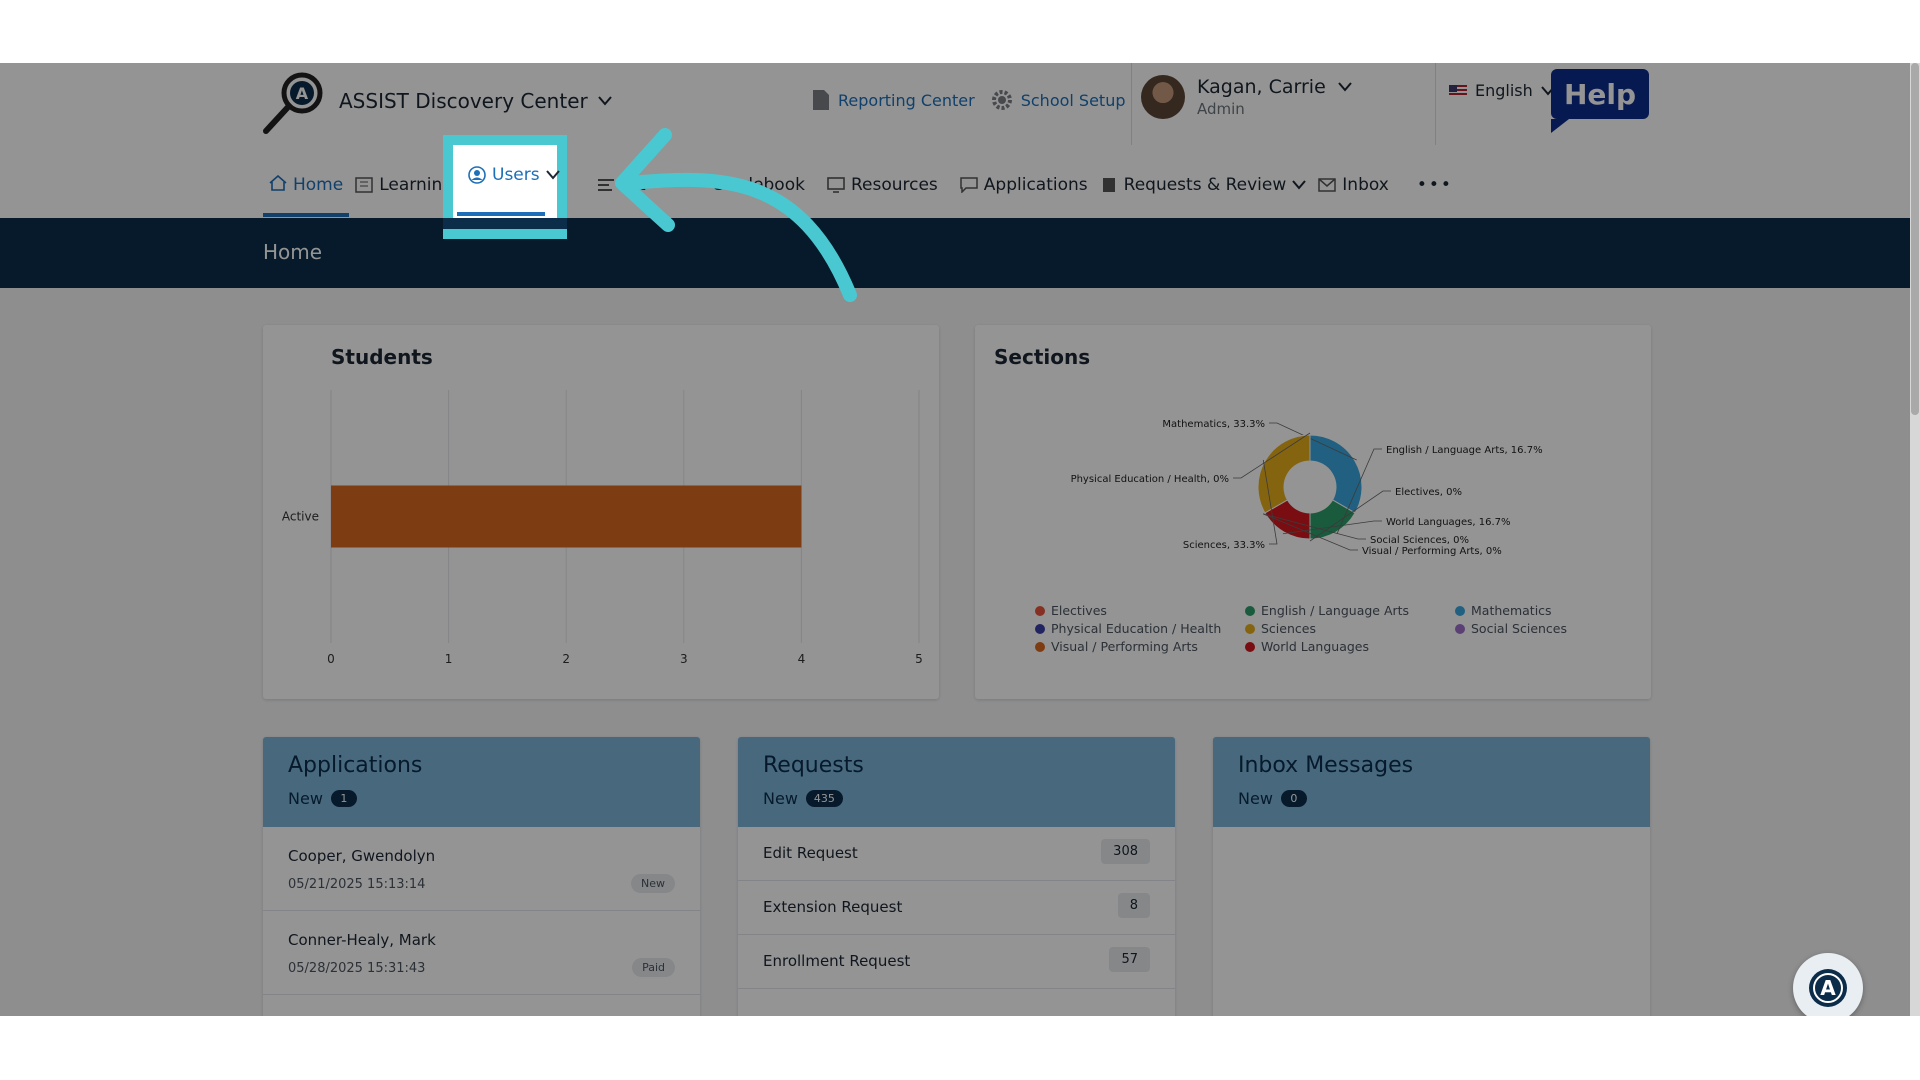 This screenshot has height=1080, width=1920. Describe the element at coordinates (736, 215) in the screenshot. I see `tutorial-arrow-icon` at that location.